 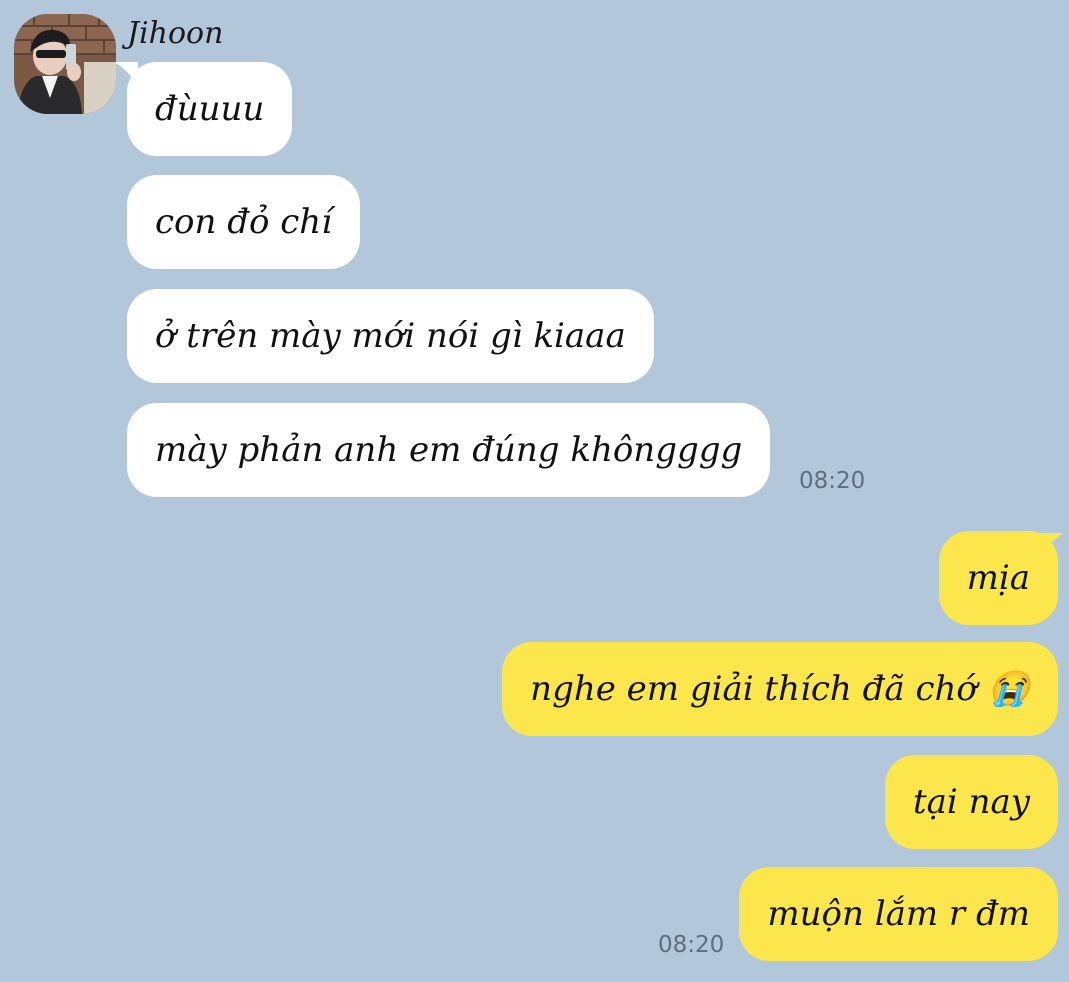 I want to click on incoming-message: mày phản anh em đúng khôngggg, so click(x=449, y=450).